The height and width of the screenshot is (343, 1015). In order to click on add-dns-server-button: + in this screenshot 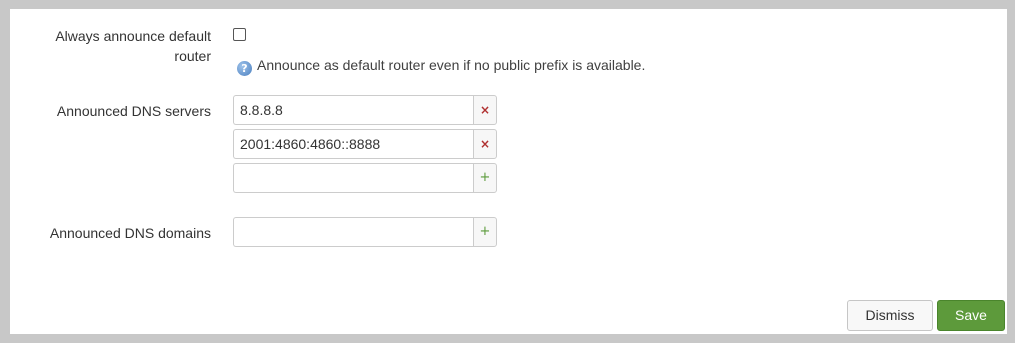, I will do `click(485, 178)`.